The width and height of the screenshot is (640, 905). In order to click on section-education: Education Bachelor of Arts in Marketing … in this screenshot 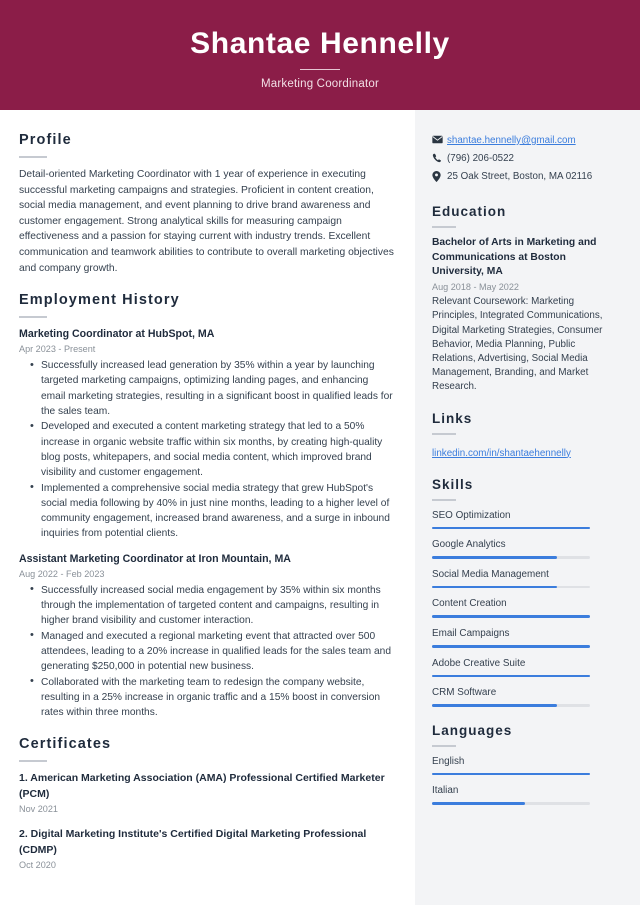, I will do `click(526, 299)`.